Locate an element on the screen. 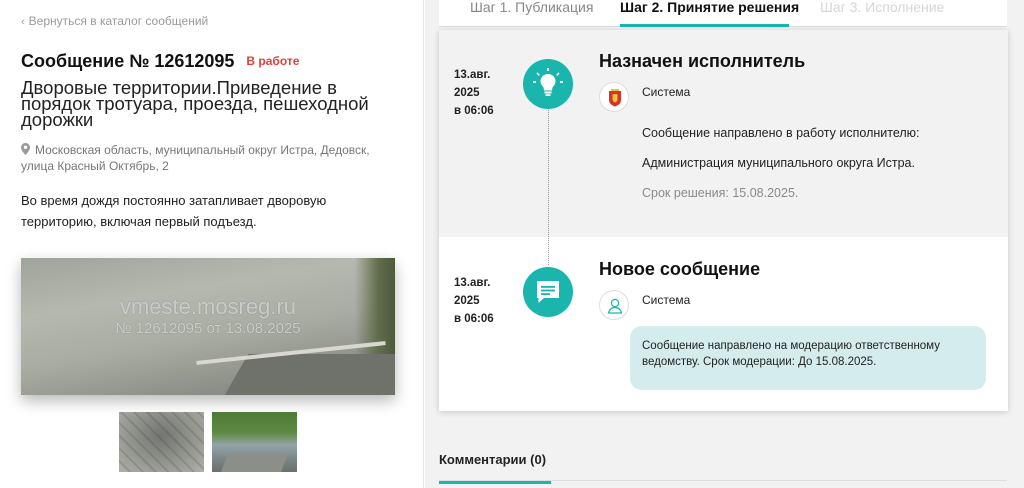  message-title: Сообщение № 12612095 В работе is located at coordinates (160, 61).